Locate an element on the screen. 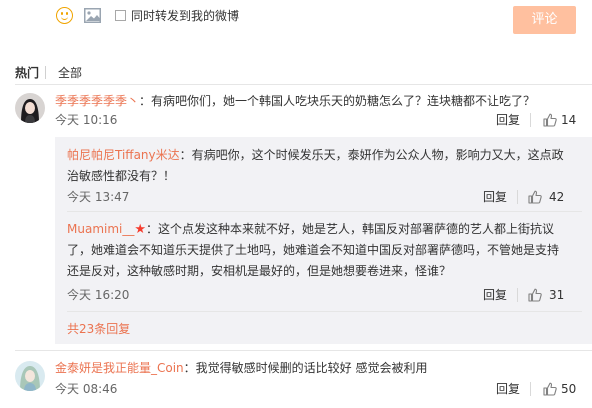 The image size is (592, 408). comment-text: 季季季季季季丶：有病吧你们，她一个韩国人吃块乐天的奶糖怎么了？连块糖都不让吃了？ is located at coordinates (295, 101).